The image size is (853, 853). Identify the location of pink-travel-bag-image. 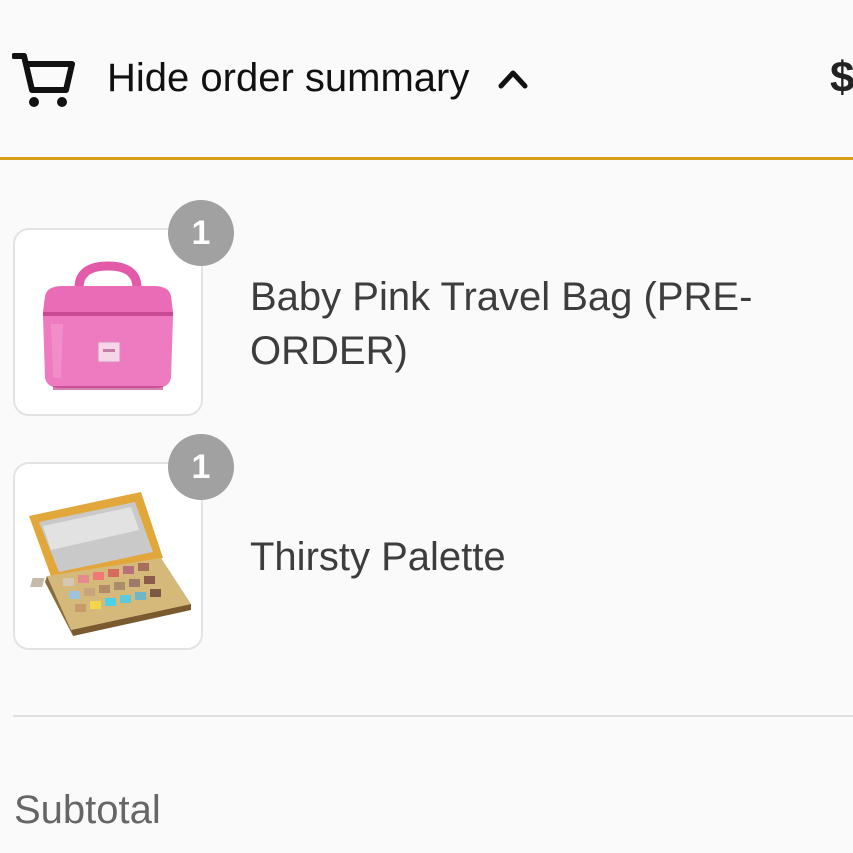
(108, 325).